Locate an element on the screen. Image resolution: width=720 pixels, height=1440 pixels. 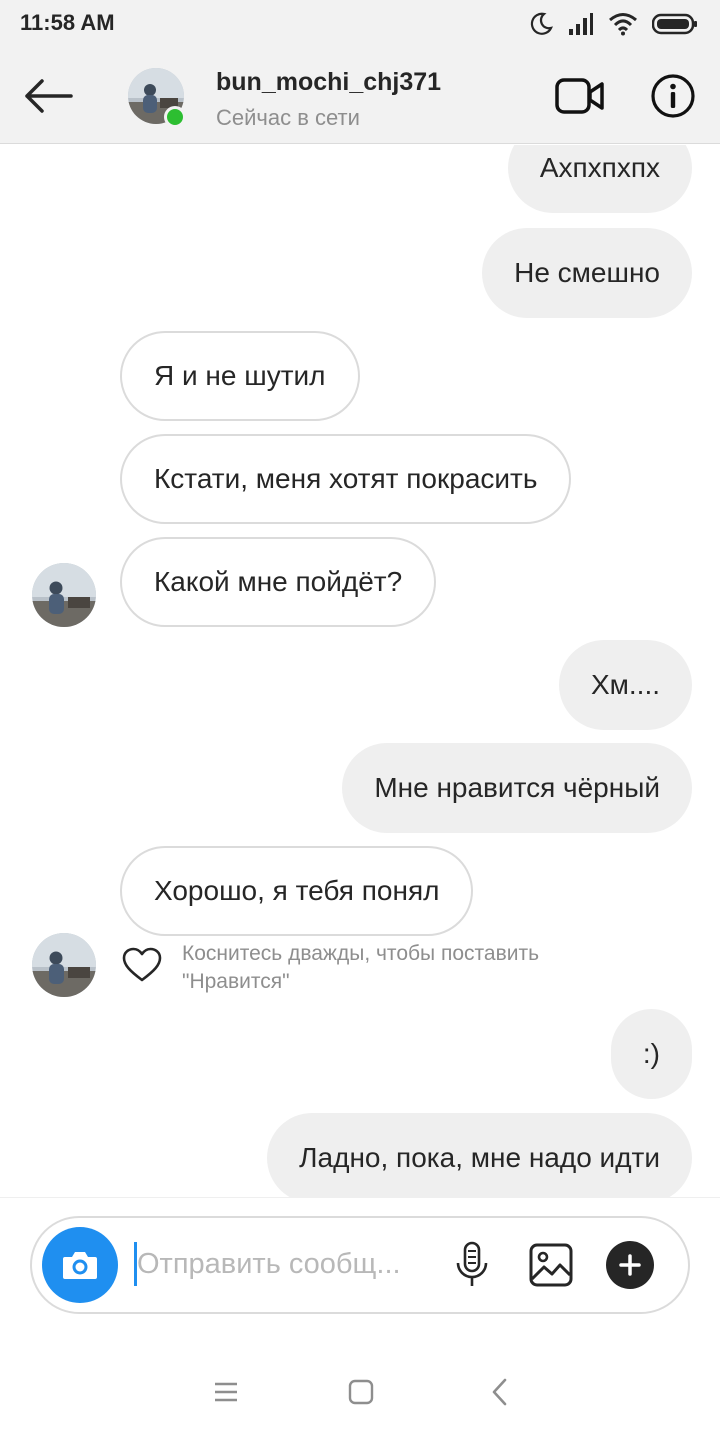
nav-home-button is located at coordinates (361, 1392).